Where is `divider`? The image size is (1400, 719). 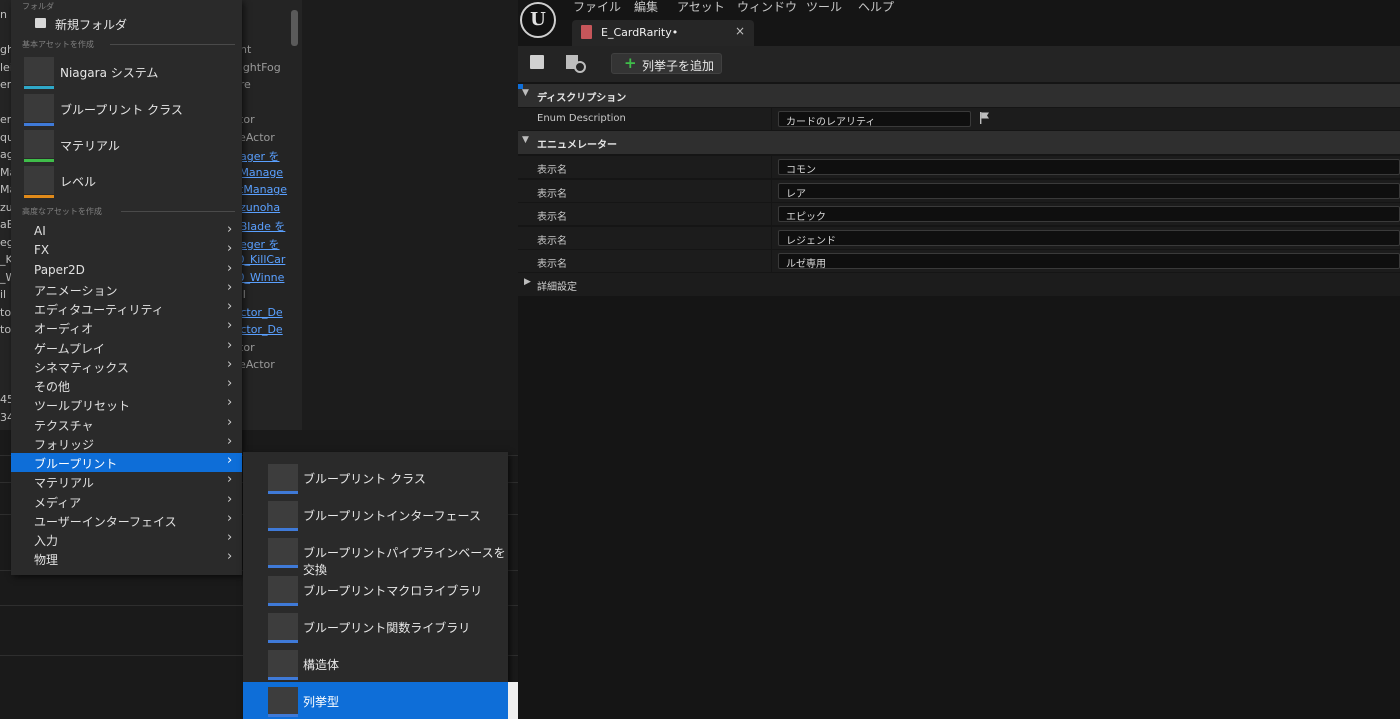
divider is located at coordinates (172, 44).